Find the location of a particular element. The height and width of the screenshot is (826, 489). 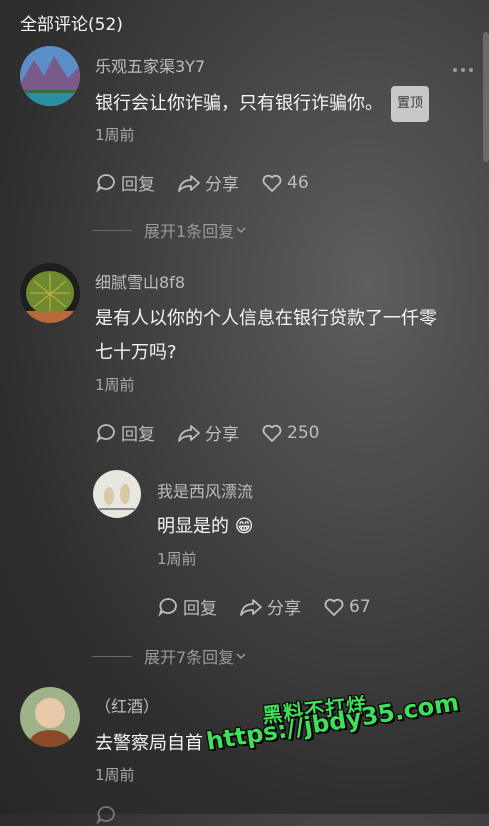

comment-username: （红酒） is located at coordinates (127, 705).